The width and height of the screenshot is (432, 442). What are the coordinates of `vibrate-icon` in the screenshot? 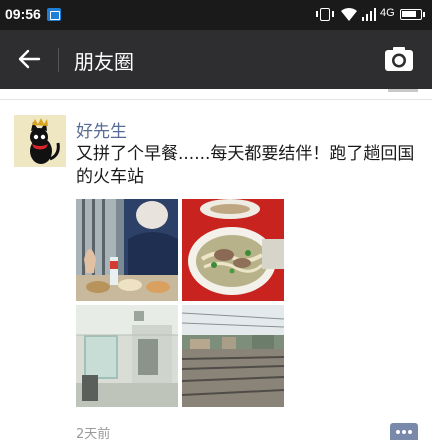 It's located at (325, 14).